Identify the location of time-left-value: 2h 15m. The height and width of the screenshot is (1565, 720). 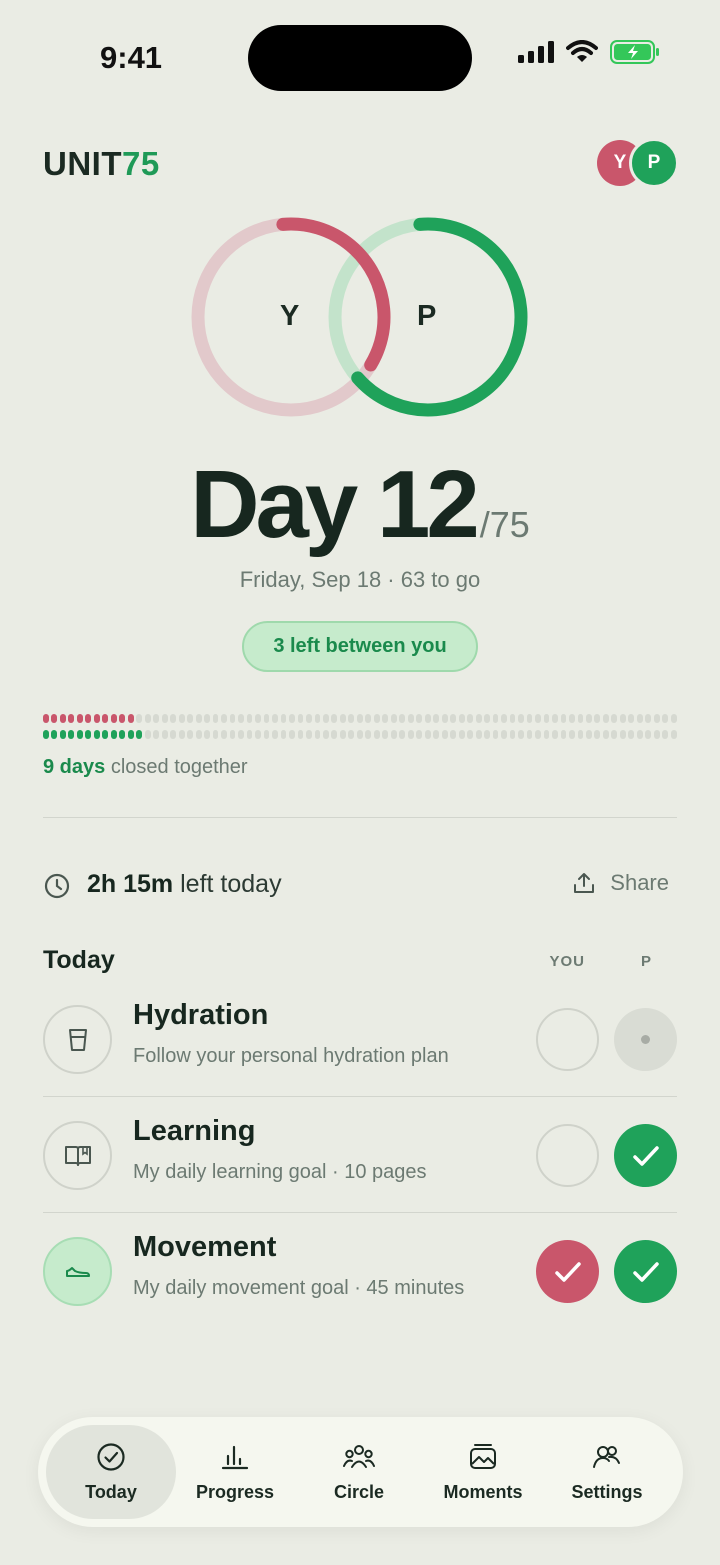
(130, 884).